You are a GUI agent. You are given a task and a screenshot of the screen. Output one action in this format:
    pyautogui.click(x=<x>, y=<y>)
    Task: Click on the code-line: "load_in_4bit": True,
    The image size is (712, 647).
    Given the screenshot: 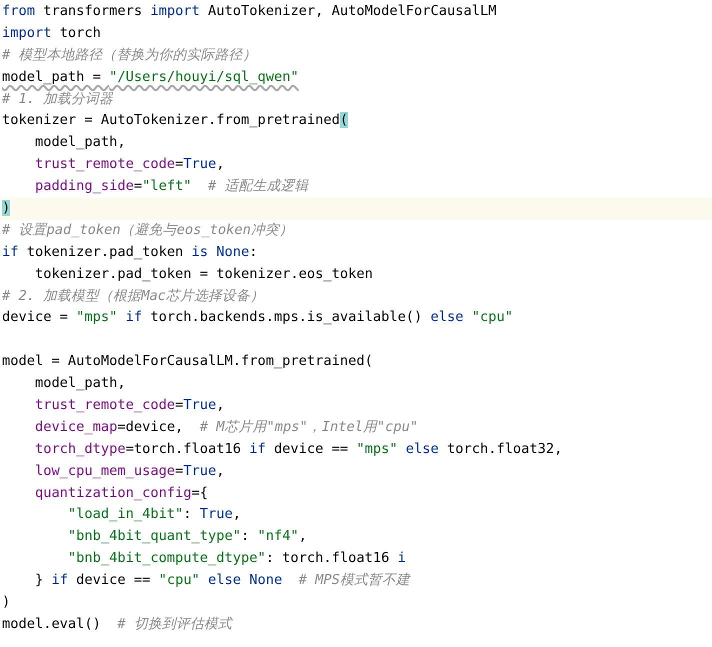 What is the action you would take?
    pyautogui.click(x=154, y=514)
    